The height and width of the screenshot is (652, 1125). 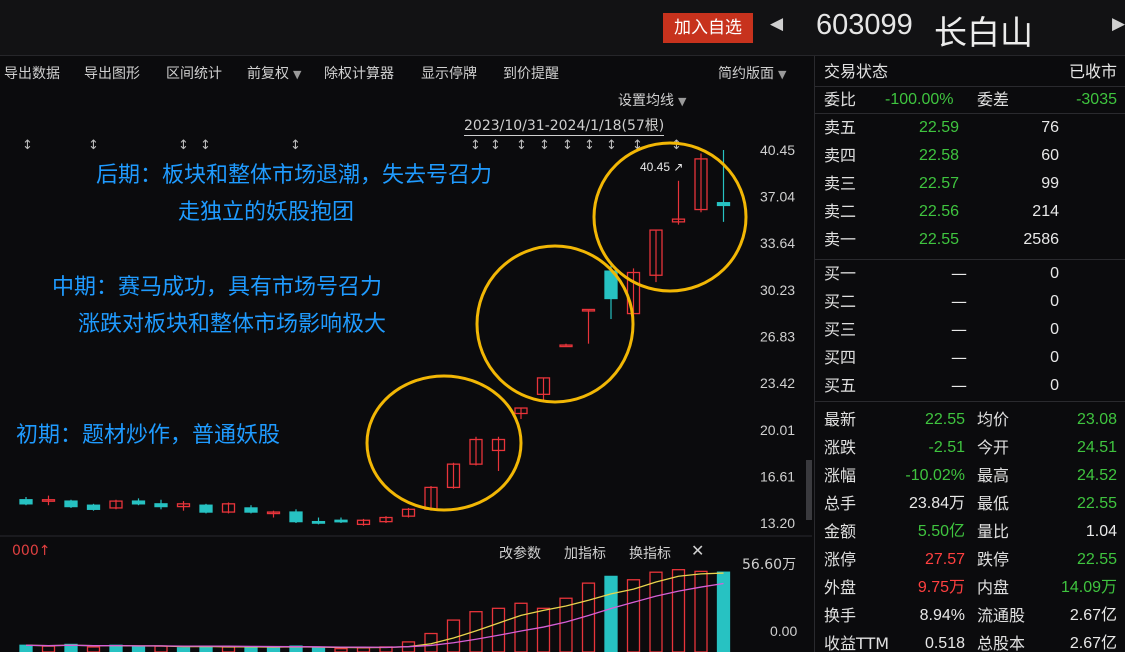 What do you see at coordinates (840, 447) in the screenshot?
I see `stat-label: 涨跌` at bounding box center [840, 447].